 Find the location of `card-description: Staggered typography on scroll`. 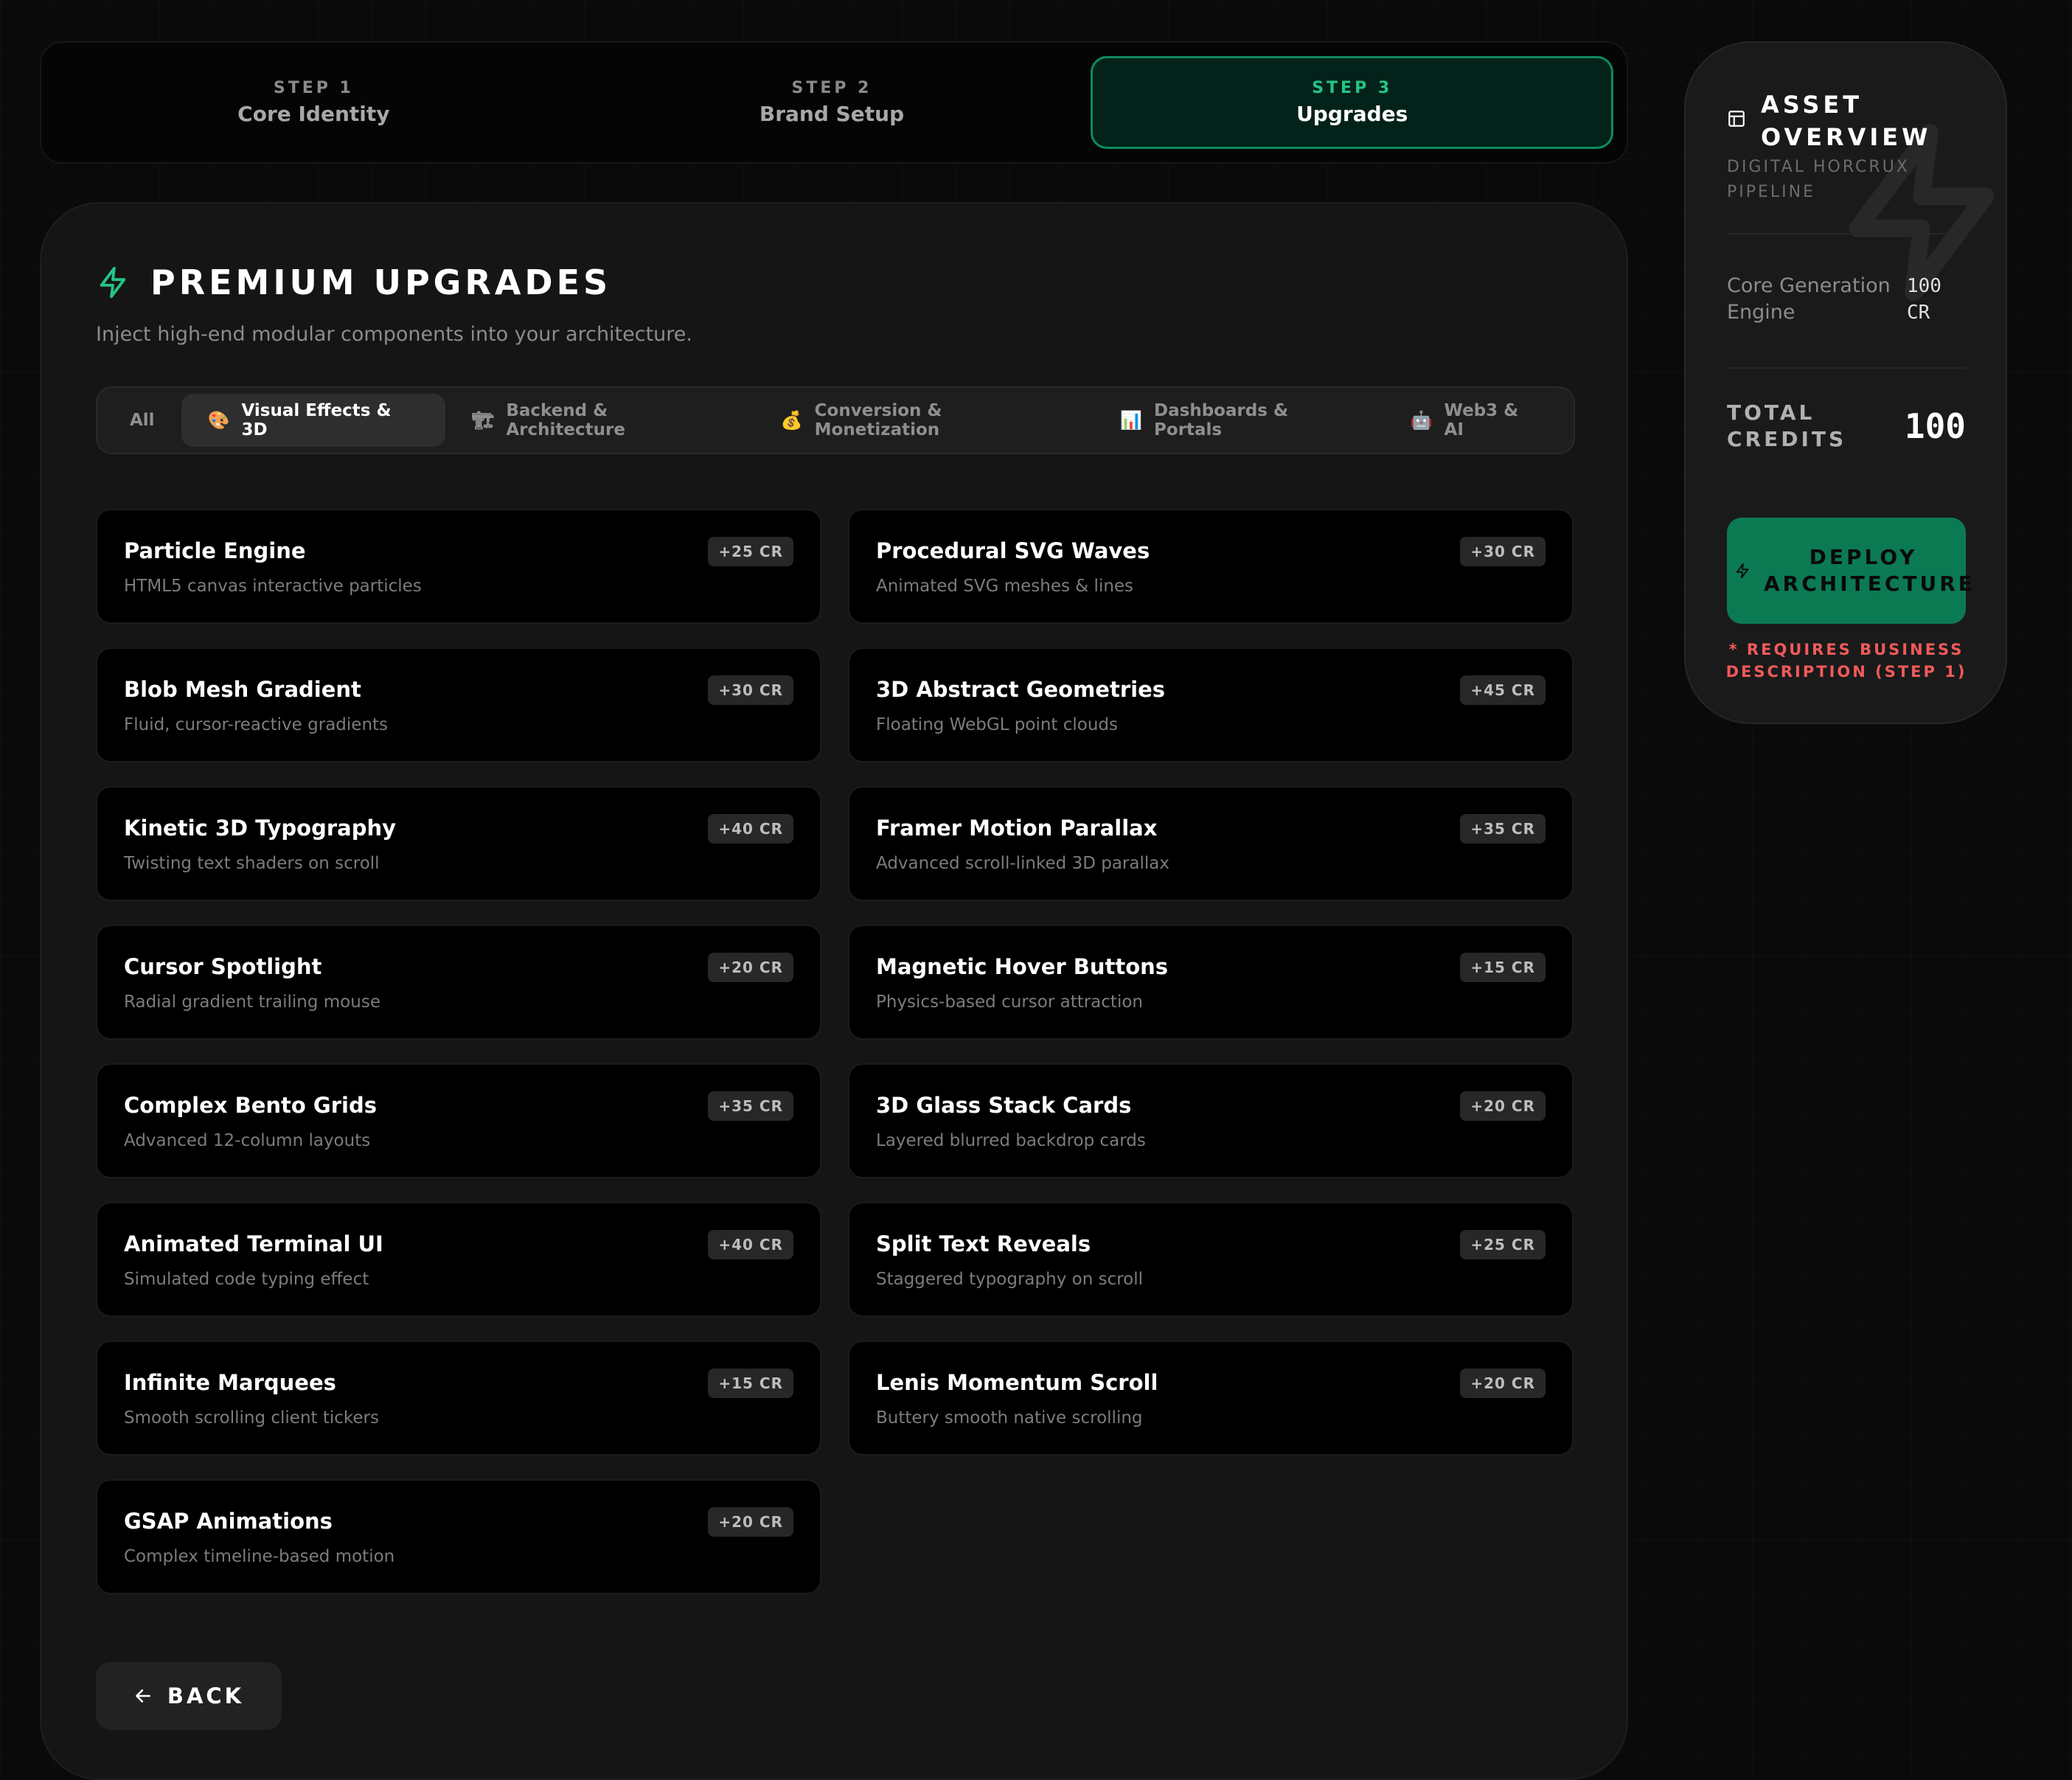

card-description: Staggered typography on scroll is located at coordinates (1010, 1279).